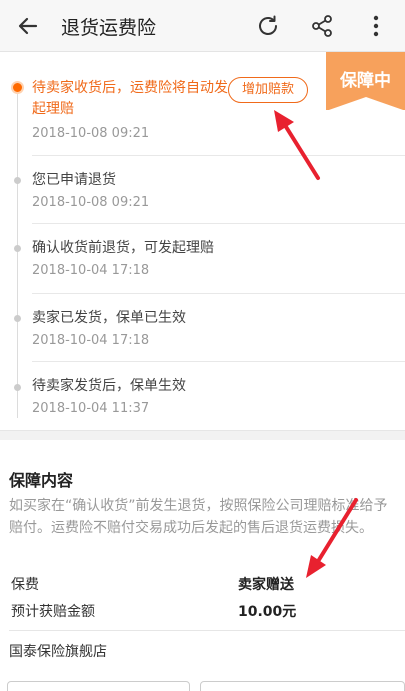  What do you see at coordinates (58, 651) in the screenshot?
I see `insurer-store-link: 国泰保险旗舰店` at bounding box center [58, 651].